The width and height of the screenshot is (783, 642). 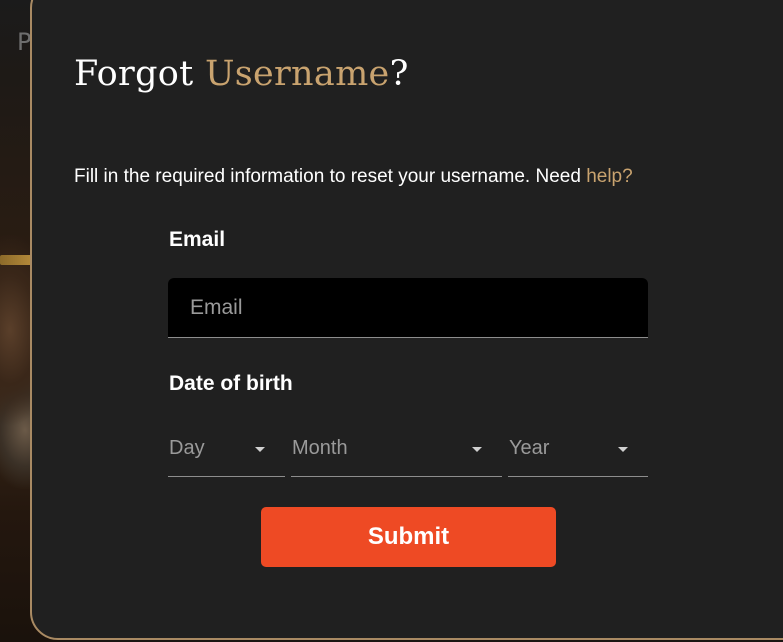 What do you see at coordinates (408, 308) in the screenshot?
I see `email-input` at bounding box center [408, 308].